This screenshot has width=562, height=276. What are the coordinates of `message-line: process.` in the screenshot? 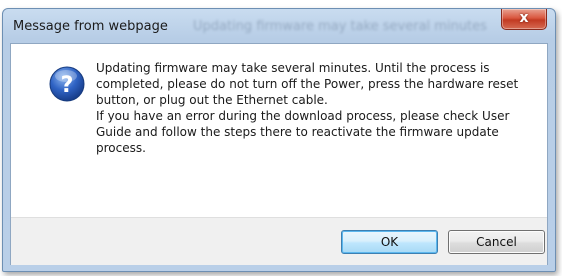 It's located at (121, 148).